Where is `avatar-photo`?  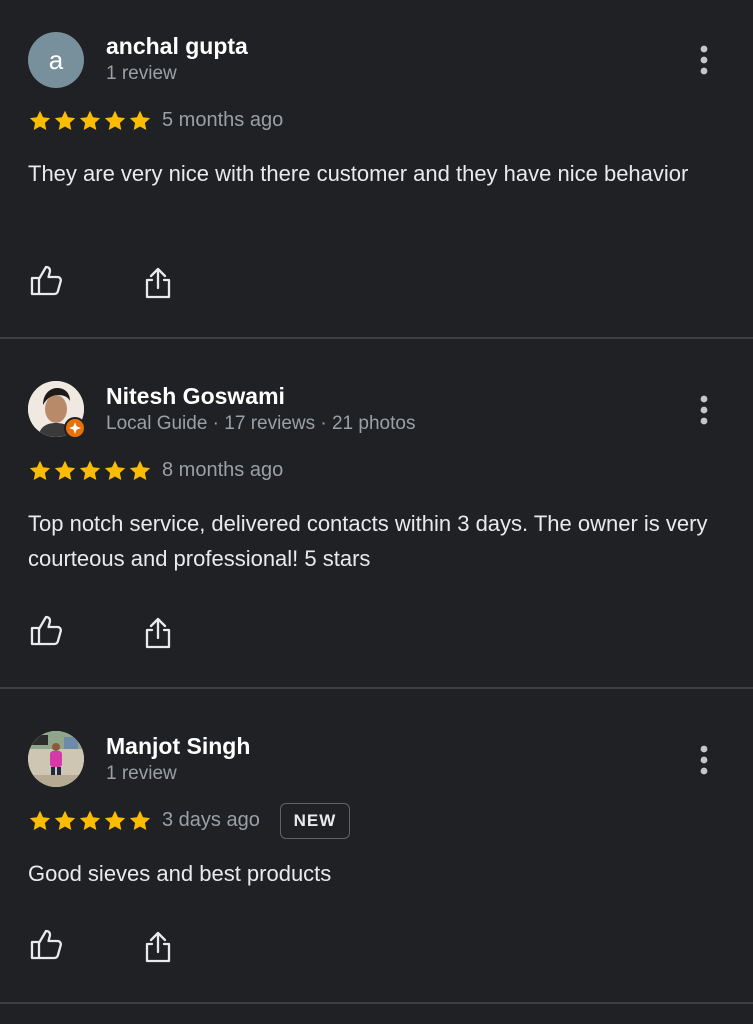 avatar-photo is located at coordinates (56, 759).